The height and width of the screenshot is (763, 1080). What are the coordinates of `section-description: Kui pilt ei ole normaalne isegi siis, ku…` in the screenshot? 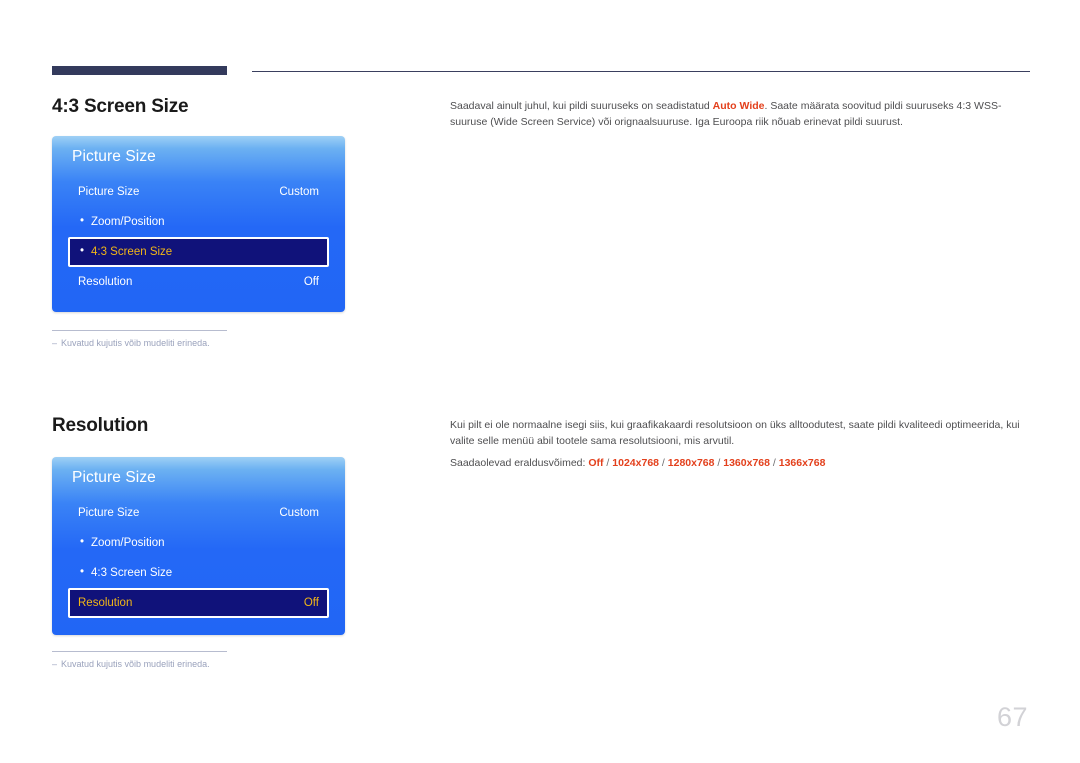 It's located at (739, 444).